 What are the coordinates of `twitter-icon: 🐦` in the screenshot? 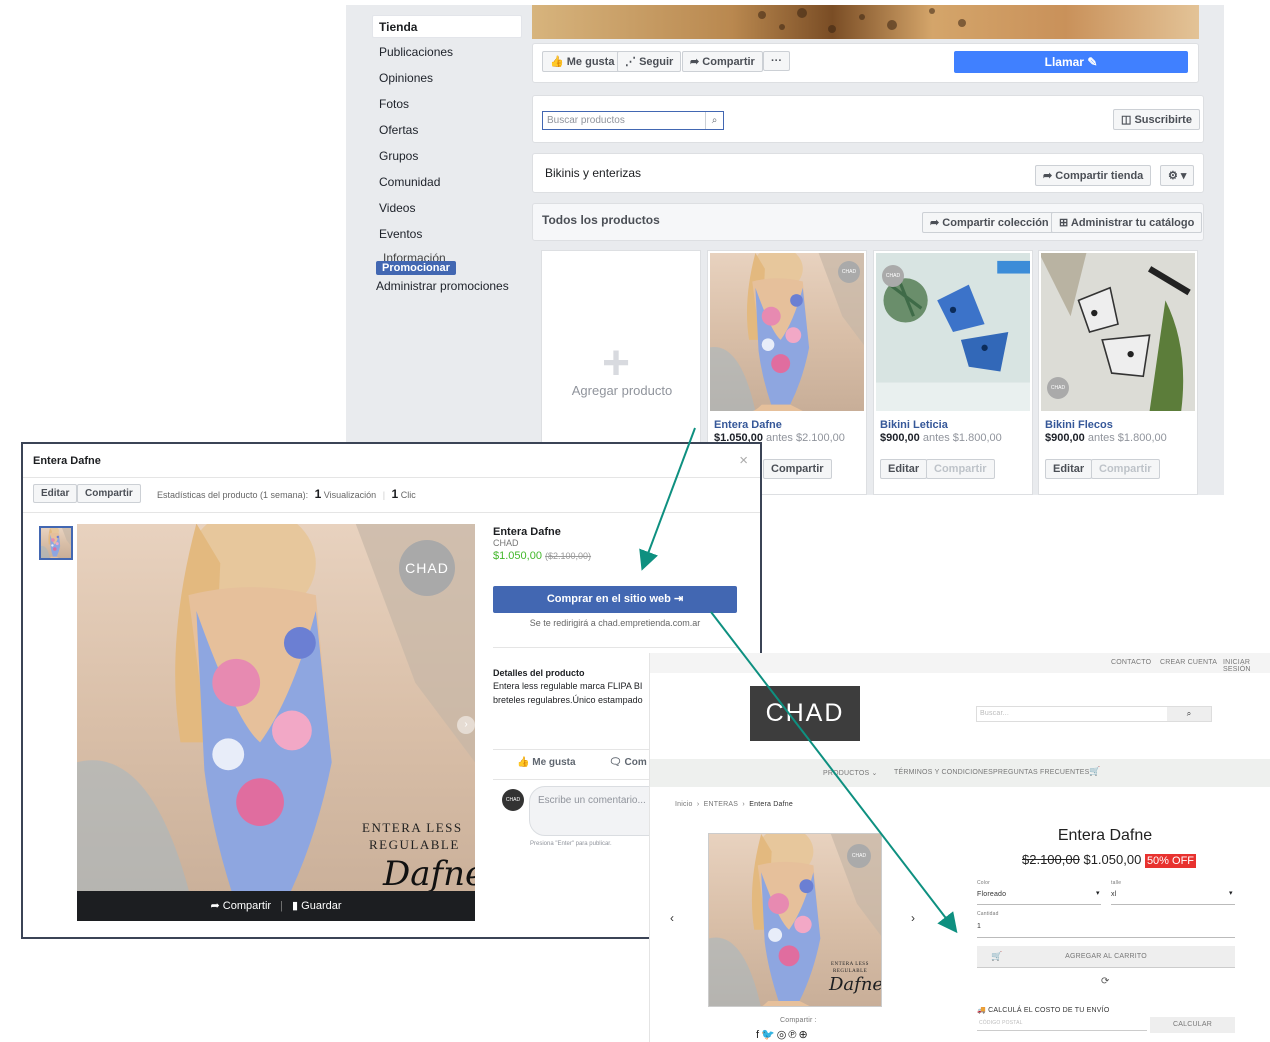 It's located at (769, 1035).